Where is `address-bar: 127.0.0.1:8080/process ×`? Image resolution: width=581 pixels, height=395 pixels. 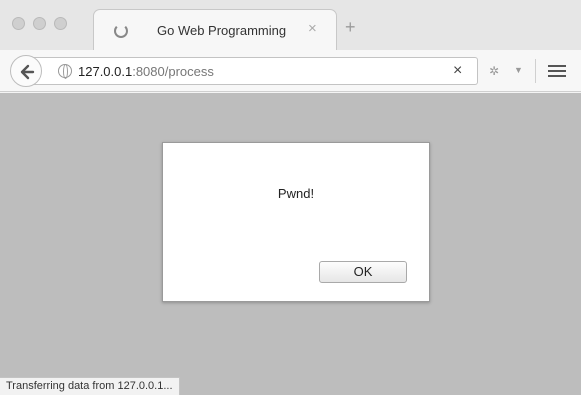
address-bar: 127.0.0.1:8080/process × is located at coordinates (253, 71).